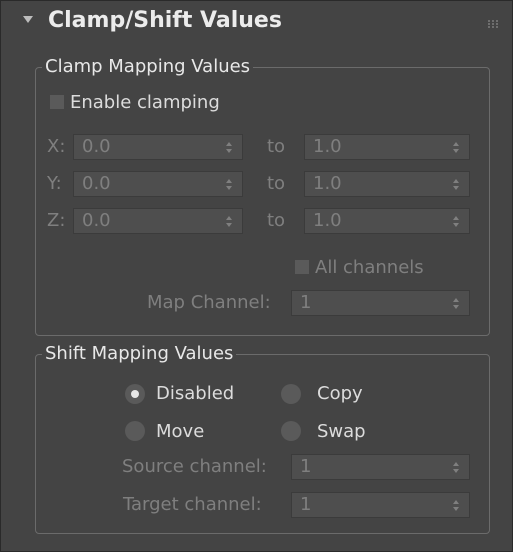 The width and height of the screenshot is (513, 552). Describe the element at coordinates (158, 184) in the screenshot. I see `y-from-spinner: 0.0` at that location.